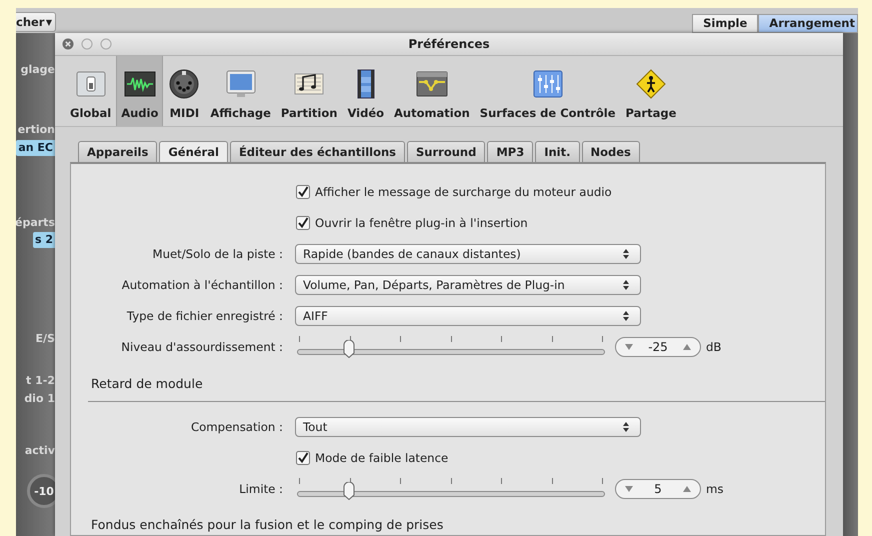 Image resolution: width=872 pixels, height=536 pixels. What do you see at coordinates (450, 191) in the screenshot?
I see `checkbox: Afficher le message de surcharge du moteur audio` at bounding box center [450, 191].